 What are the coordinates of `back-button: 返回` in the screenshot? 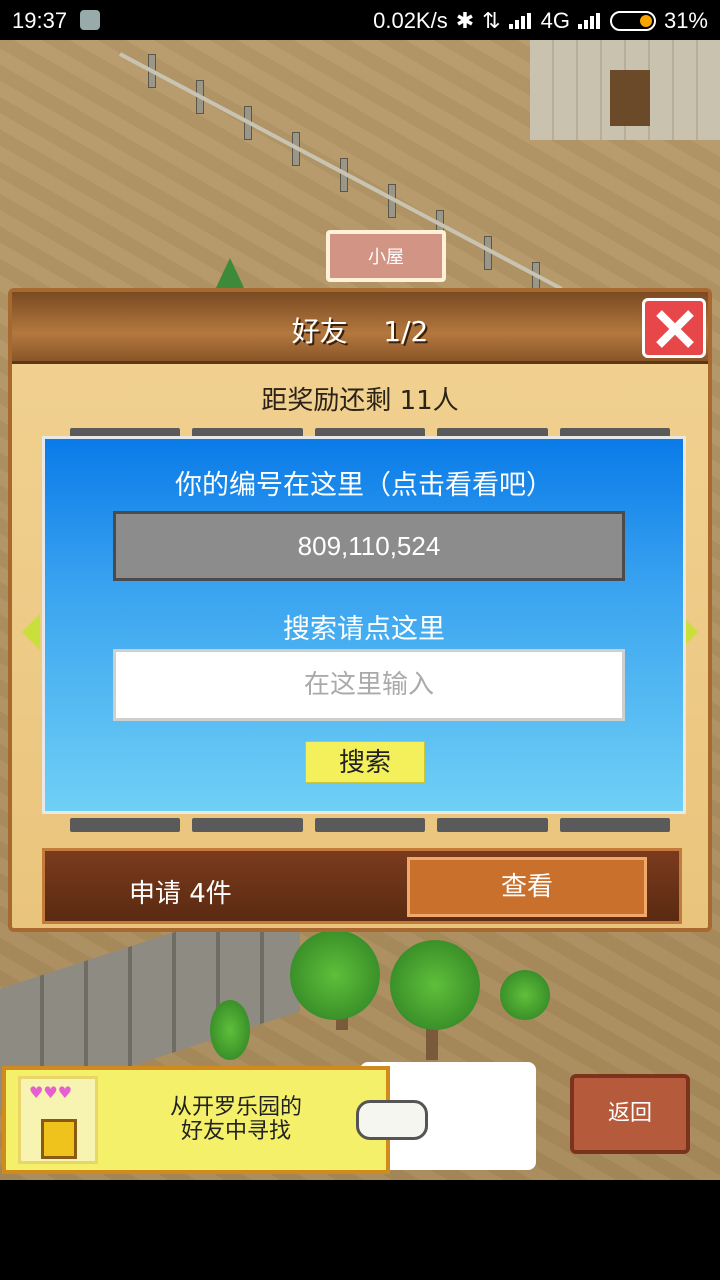 It's located at (630, 1114).